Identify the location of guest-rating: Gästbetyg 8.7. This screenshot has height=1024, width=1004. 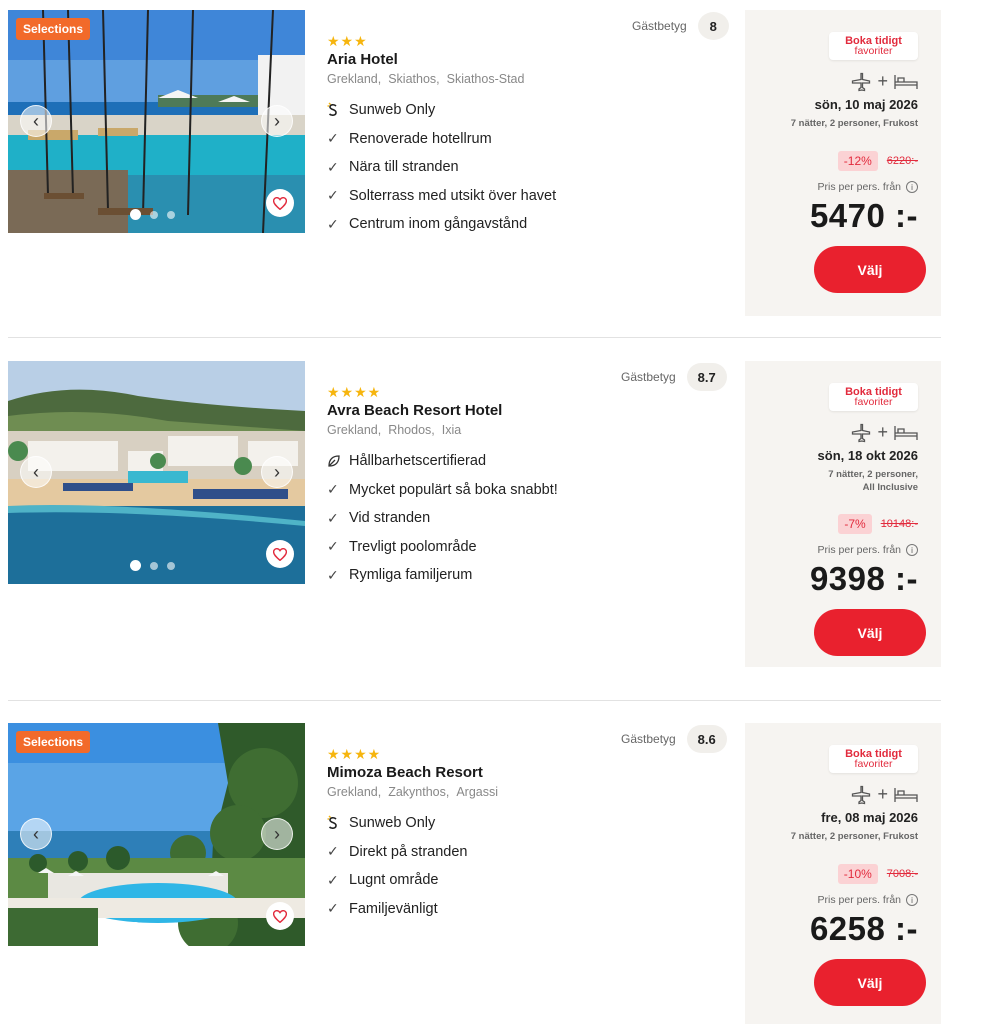
(674, 377).